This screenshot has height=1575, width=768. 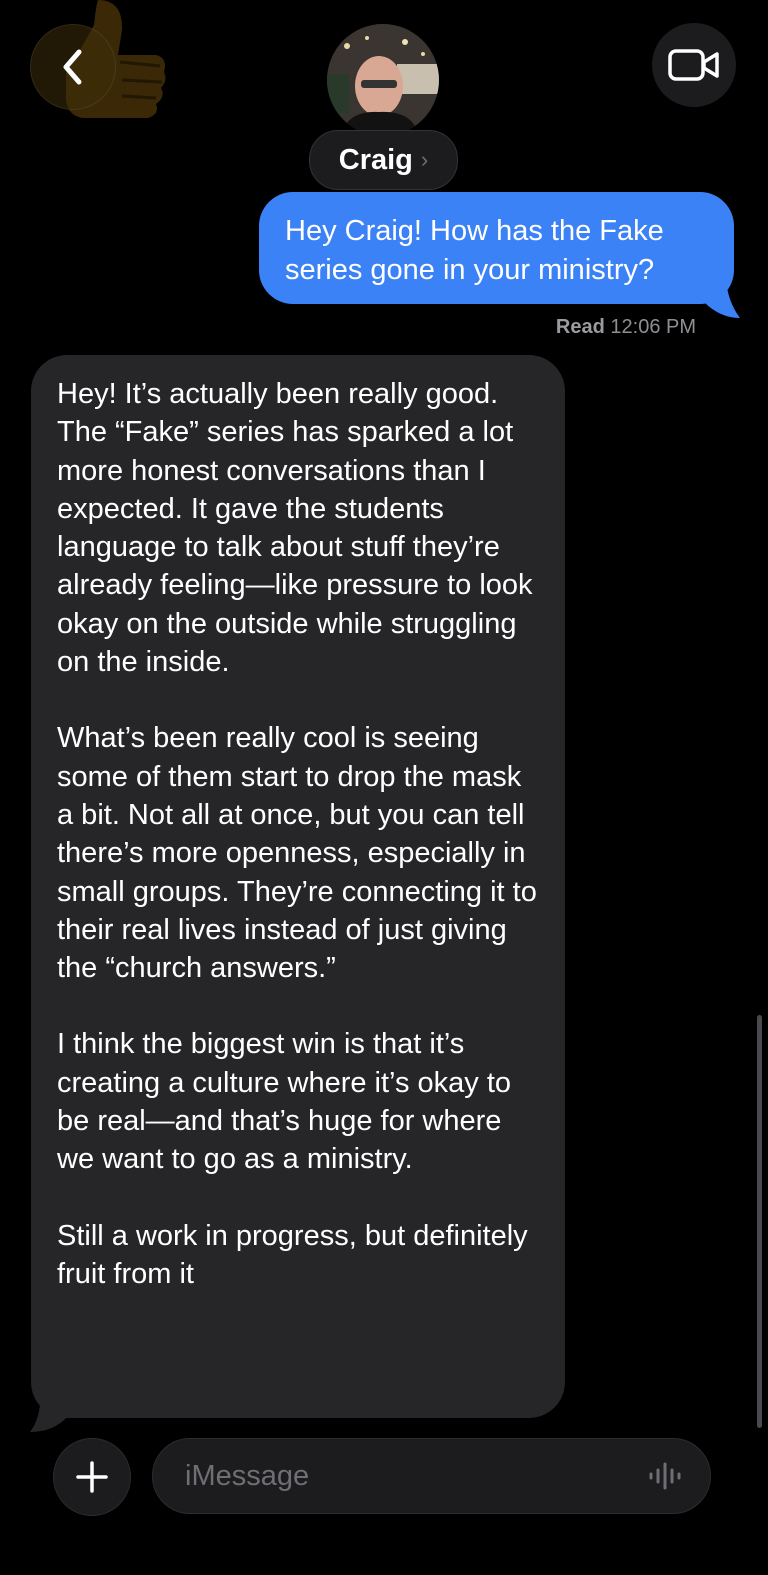 I want to click on video-camera-icon, so click(x=693, y=65).